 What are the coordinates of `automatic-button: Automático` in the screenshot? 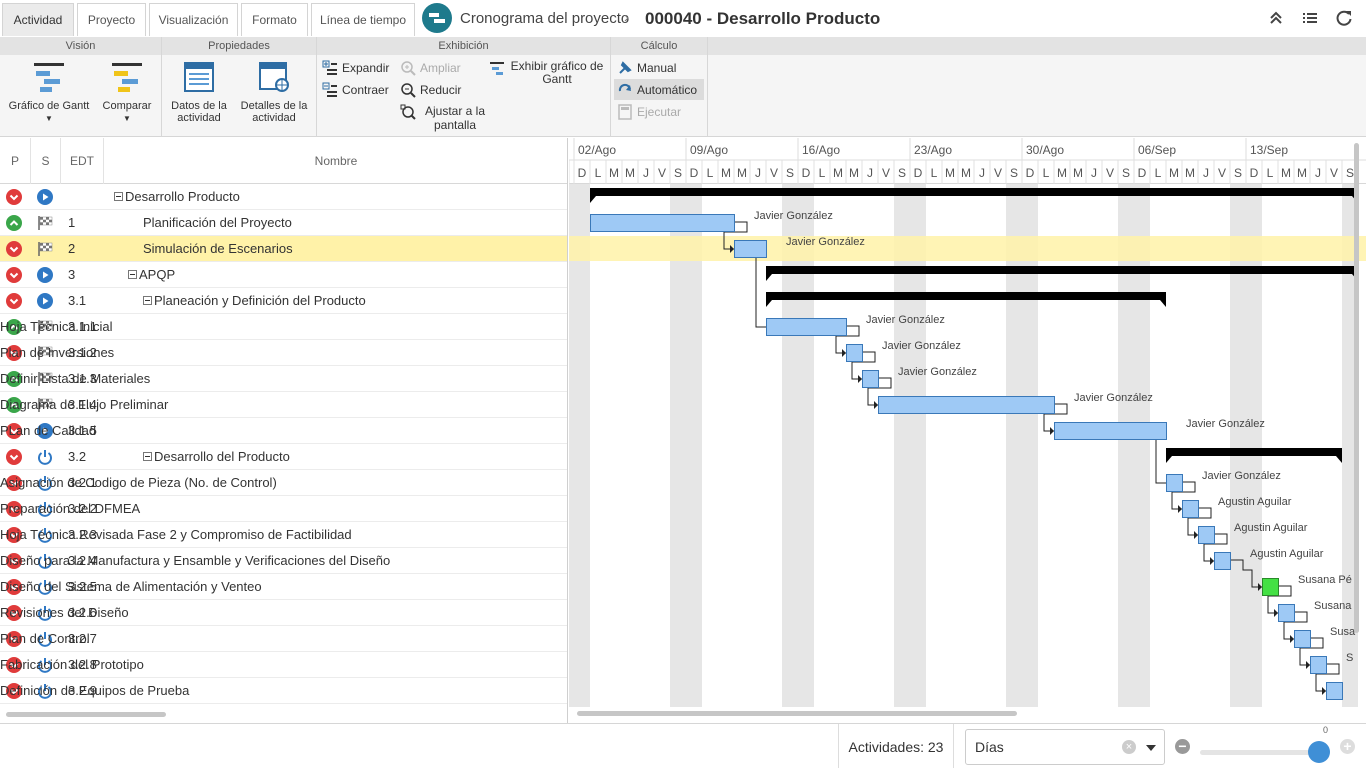 It's located at (659, 89).